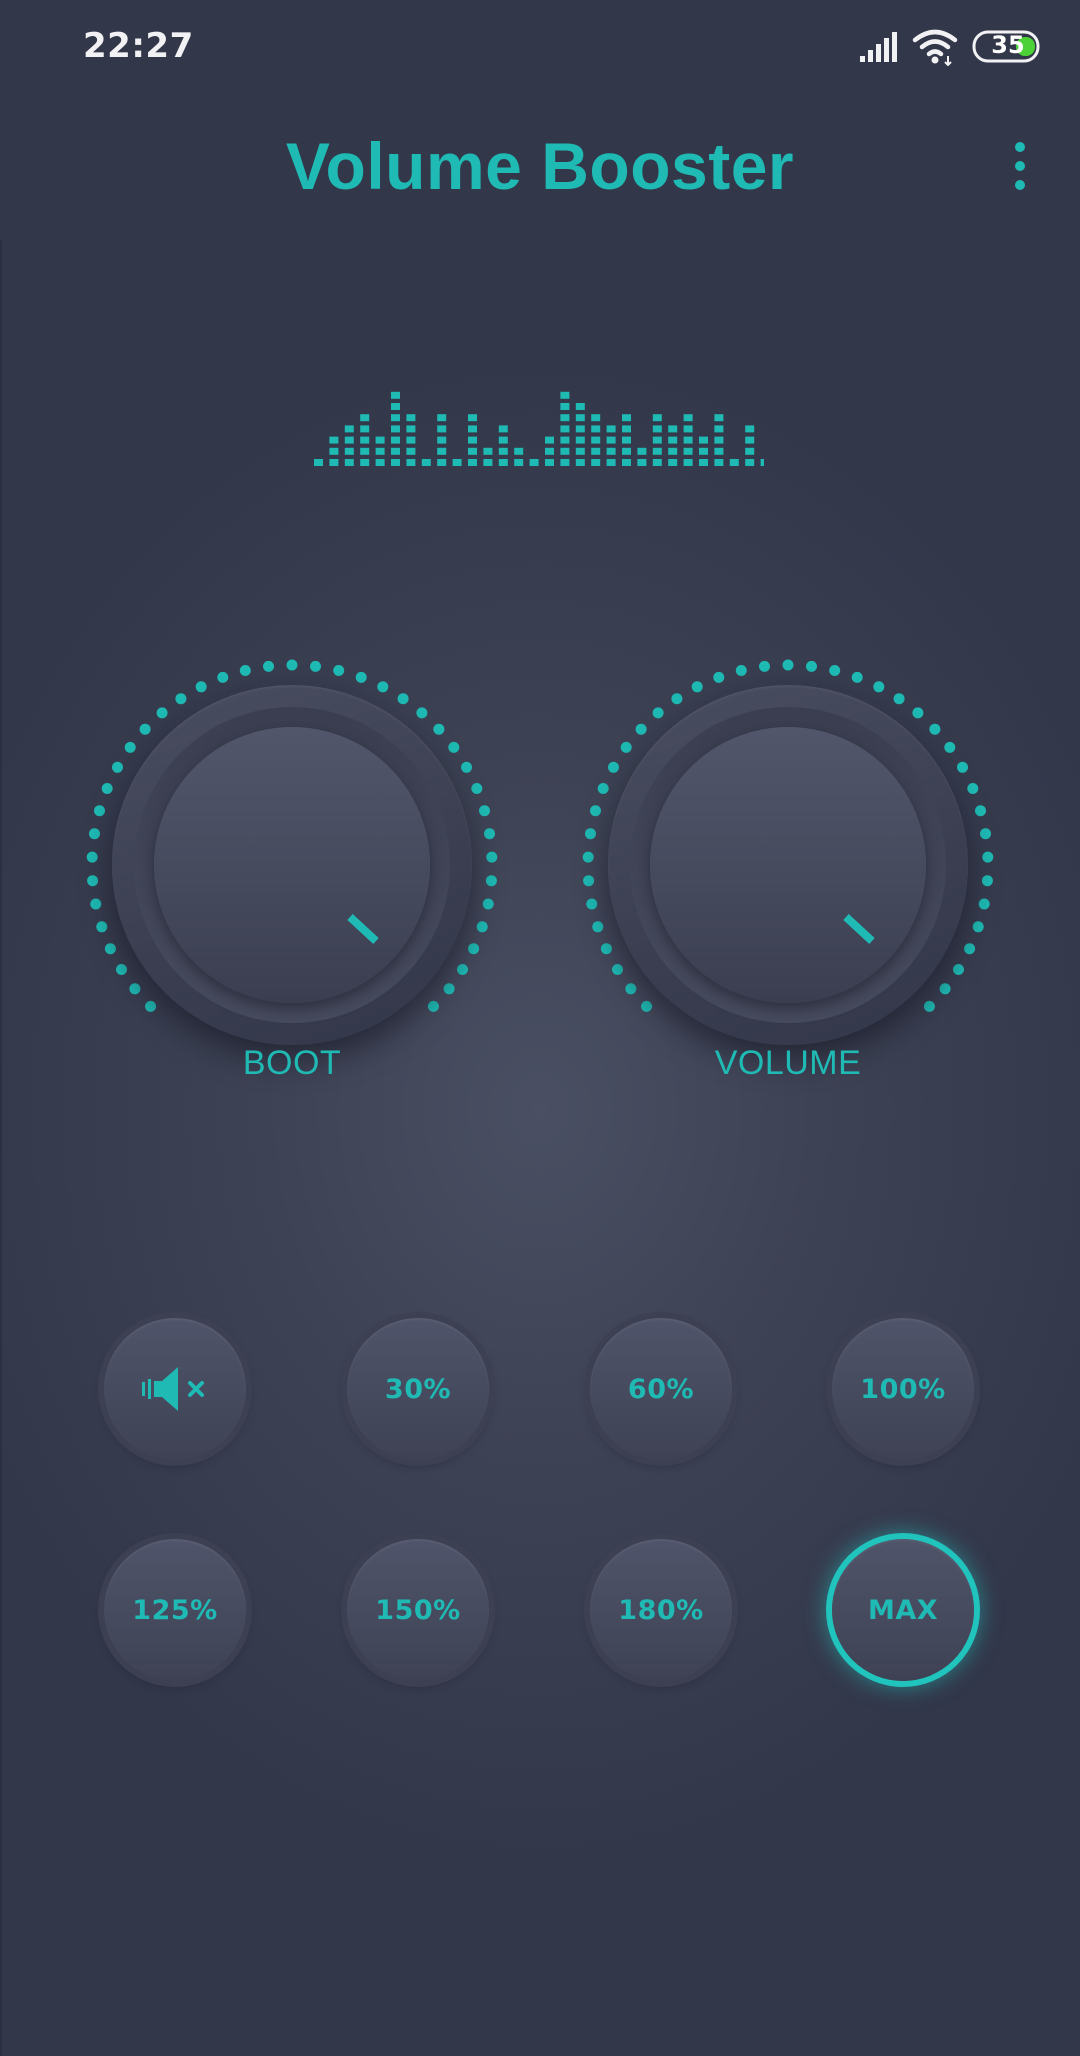  I want to click on wifi-icon, so click(935, 47).